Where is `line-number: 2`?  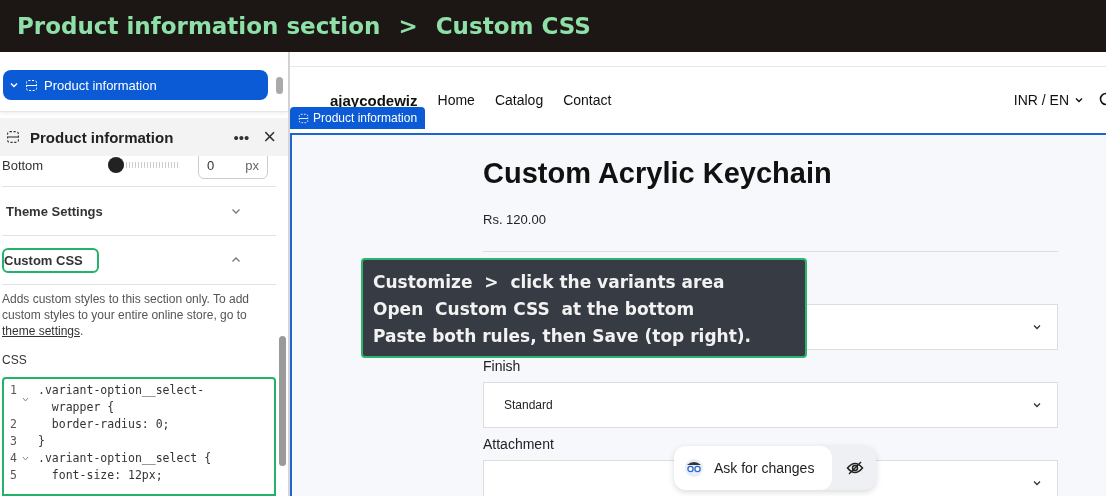 line-number: 2 is located at coordinates (14, 424).